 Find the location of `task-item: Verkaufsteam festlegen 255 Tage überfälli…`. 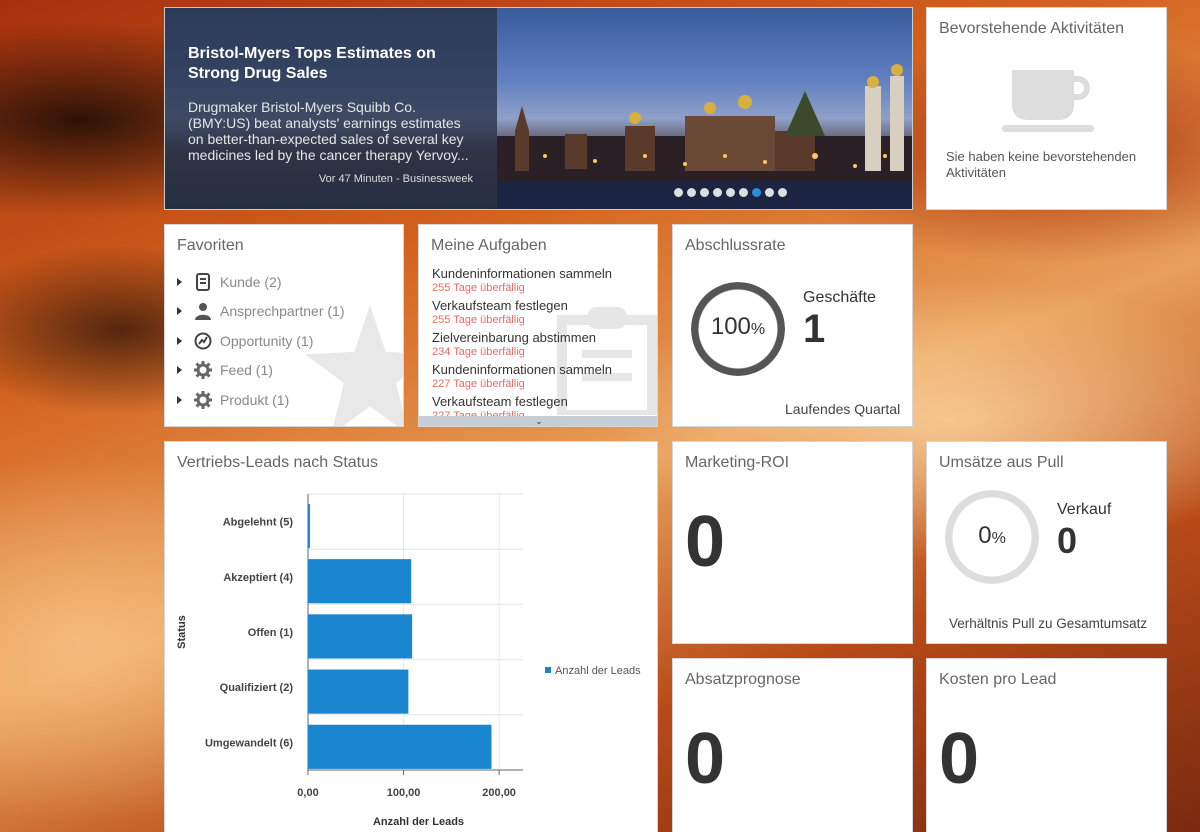

task-item: Verkaufsteam festlegen 255 Tage überfälli… is located at coordinates (539, 312).